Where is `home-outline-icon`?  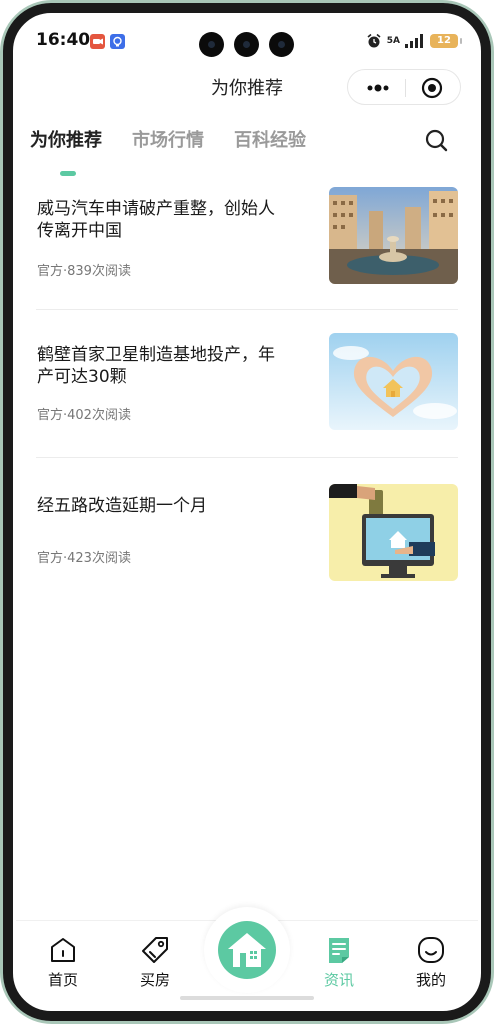 home-outline-icon is located at coordinates (63, 950).